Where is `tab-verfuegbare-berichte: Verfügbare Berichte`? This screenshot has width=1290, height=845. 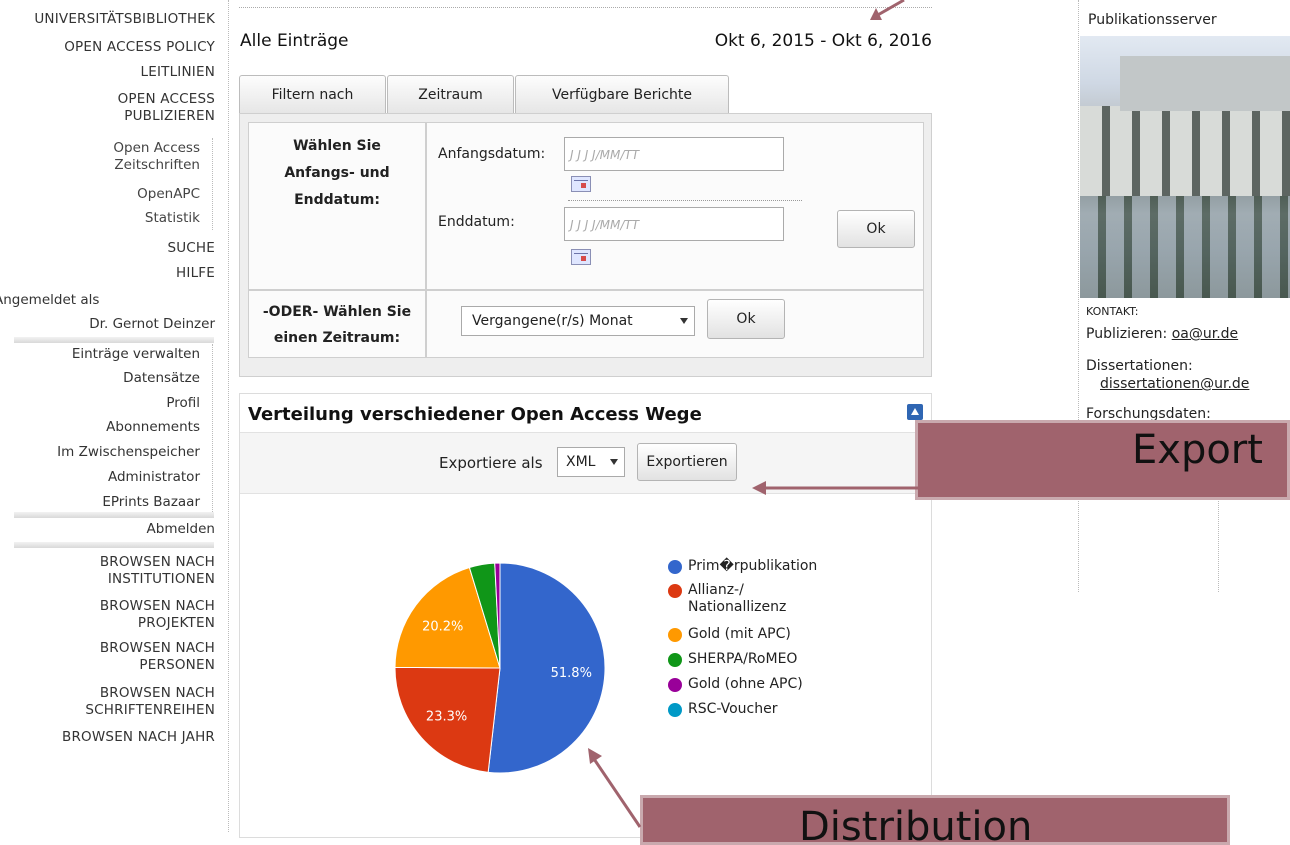
tab-verfuegbare-berichte: Verfügbare Berichte is located at coordinates (622, 94).